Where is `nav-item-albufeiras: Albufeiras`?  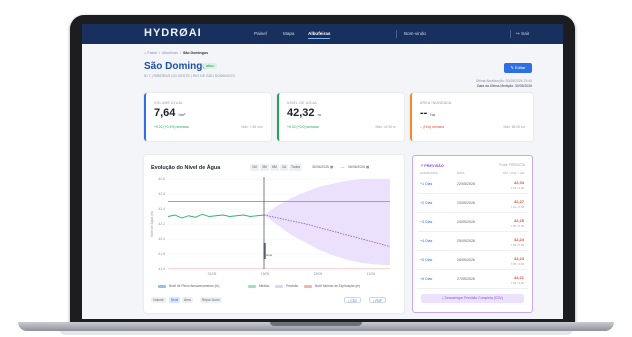
nav-item-albufeiras: Albufeiras is located at coordinates (319, 33).